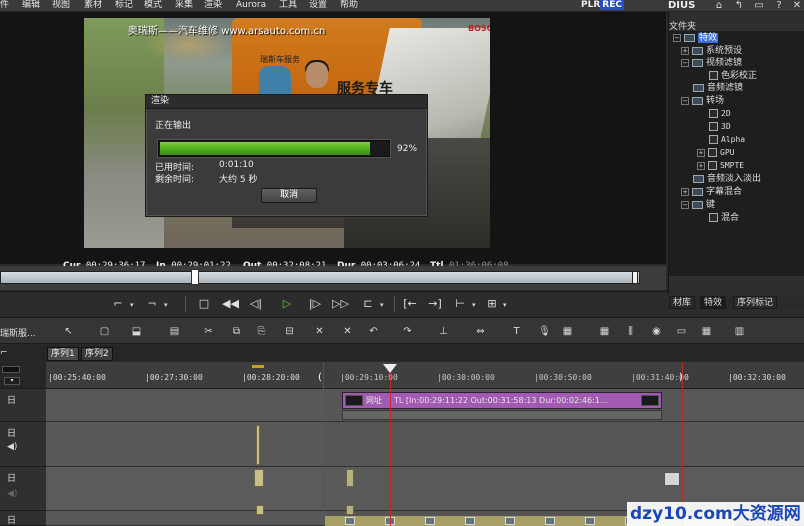  What do you see at coordinates (460, 304) in the screenshot?
I see `match-frame-icon: ⊢` at bounding box center [460, 304].